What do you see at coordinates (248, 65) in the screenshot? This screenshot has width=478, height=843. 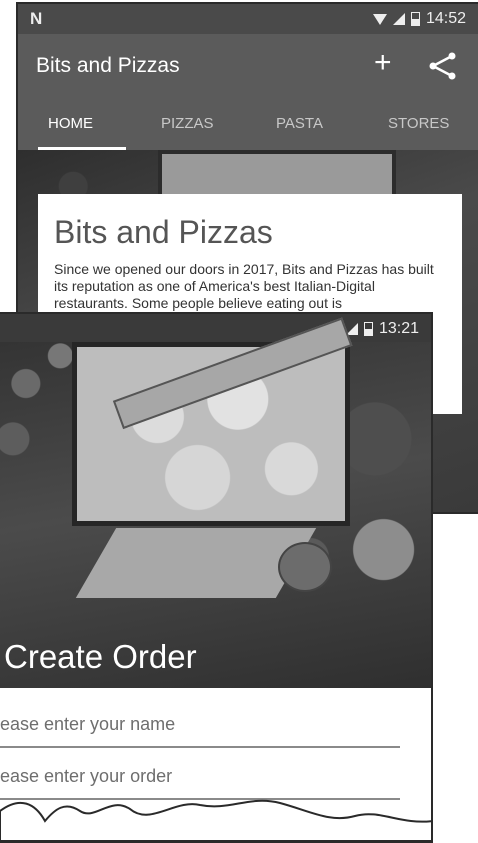 I see `app-bar: Bits and Pizzas +` at bounding box center [248, 65].